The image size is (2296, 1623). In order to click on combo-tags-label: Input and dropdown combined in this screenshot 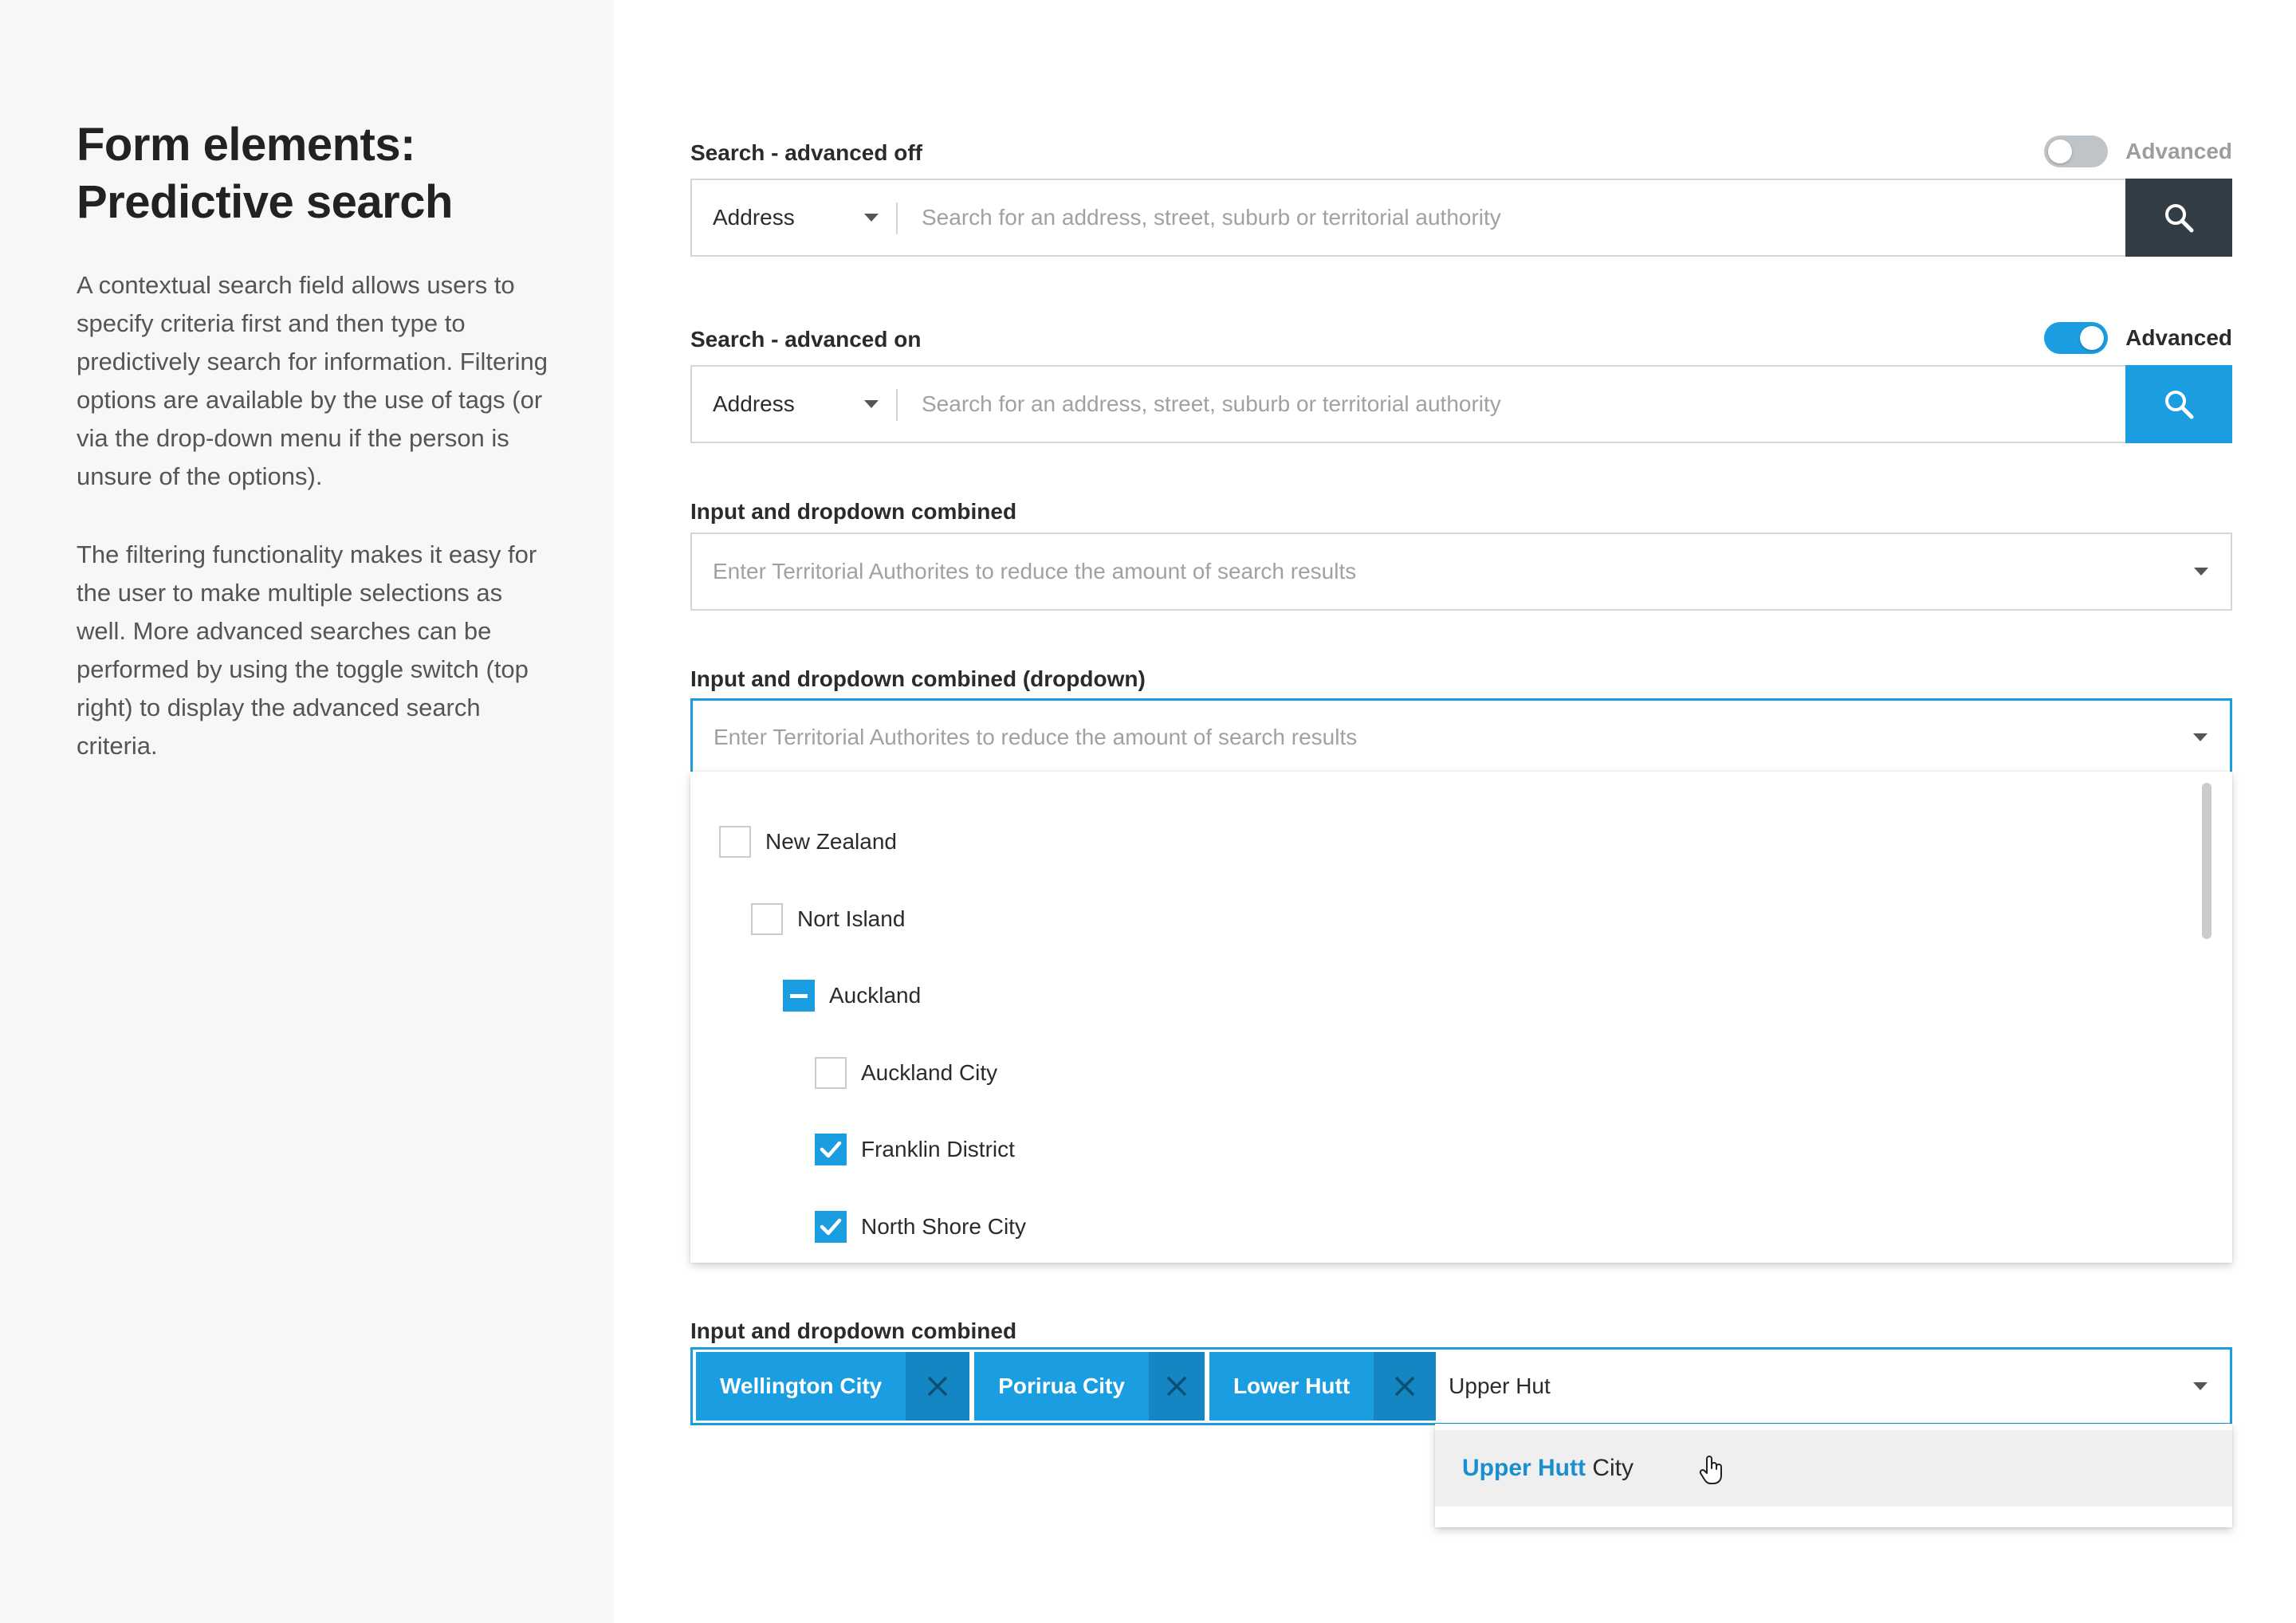, I will do `click(853, 1330)`.